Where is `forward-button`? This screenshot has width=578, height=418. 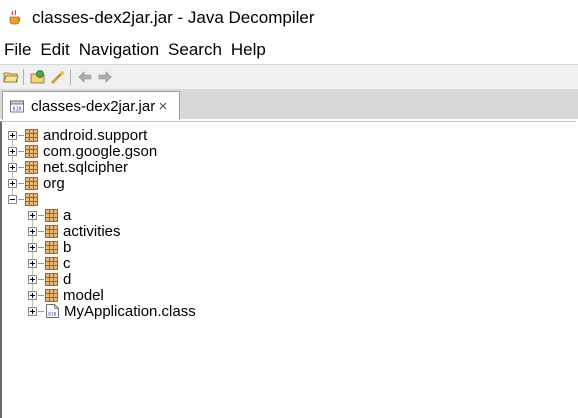
forward-button is located at coordinates (105, 77).